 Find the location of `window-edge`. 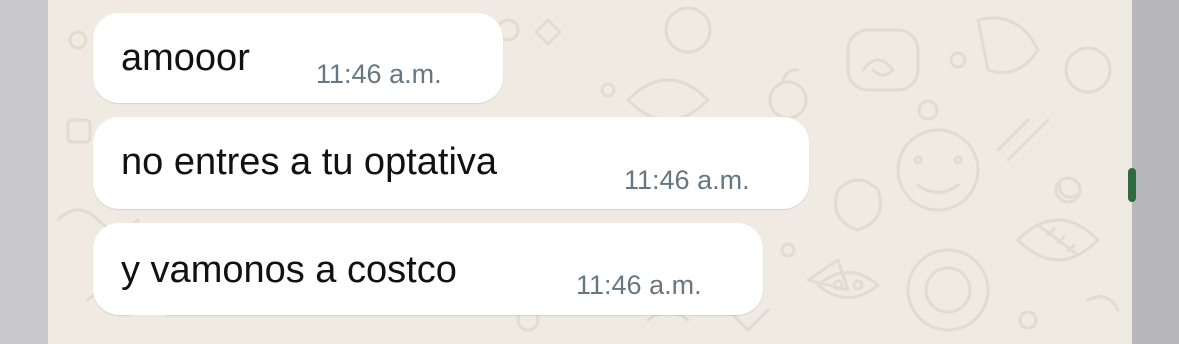

window-edge is located at coordinates (1155, 172).